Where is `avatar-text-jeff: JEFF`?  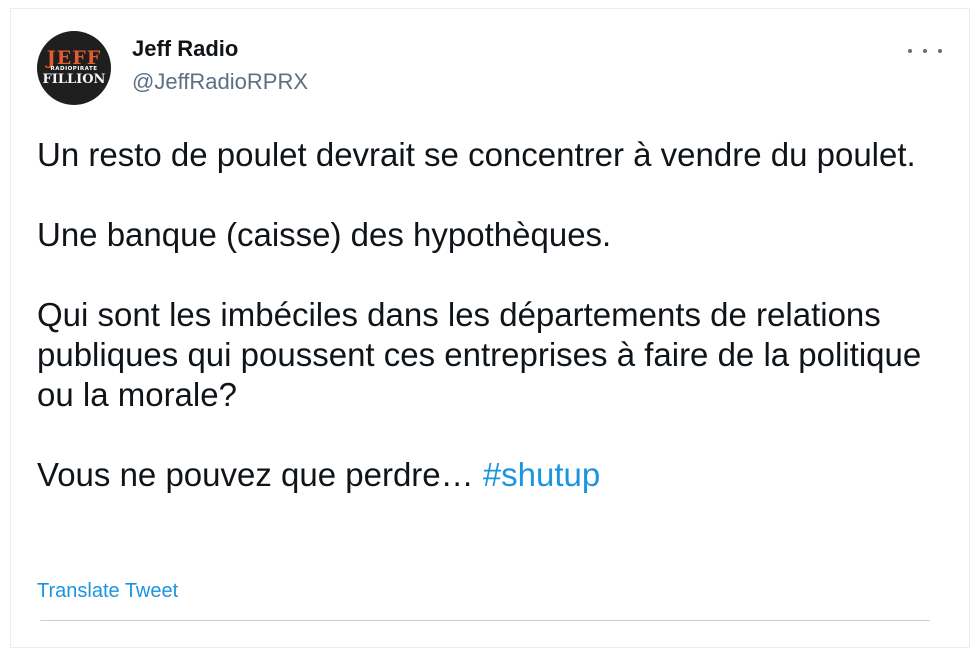
avatar-text-jeff: JEFF is located at coordinates (74, 57).